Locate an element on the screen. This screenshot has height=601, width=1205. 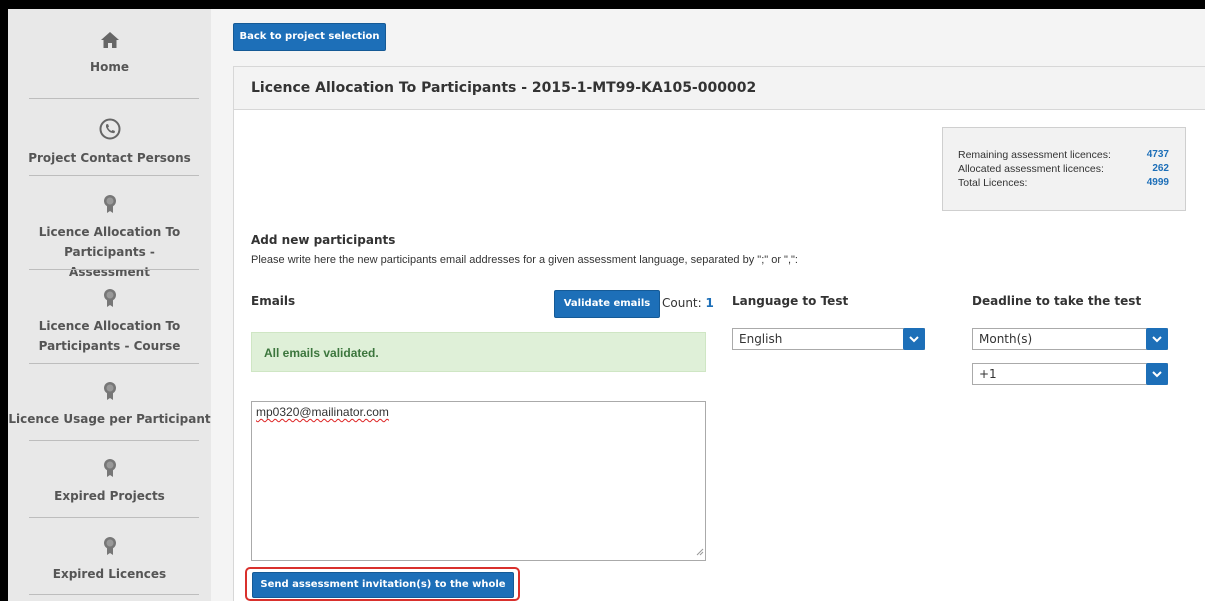
sidebar-item-label: Expired Projects is located at coordinates (109, 496).